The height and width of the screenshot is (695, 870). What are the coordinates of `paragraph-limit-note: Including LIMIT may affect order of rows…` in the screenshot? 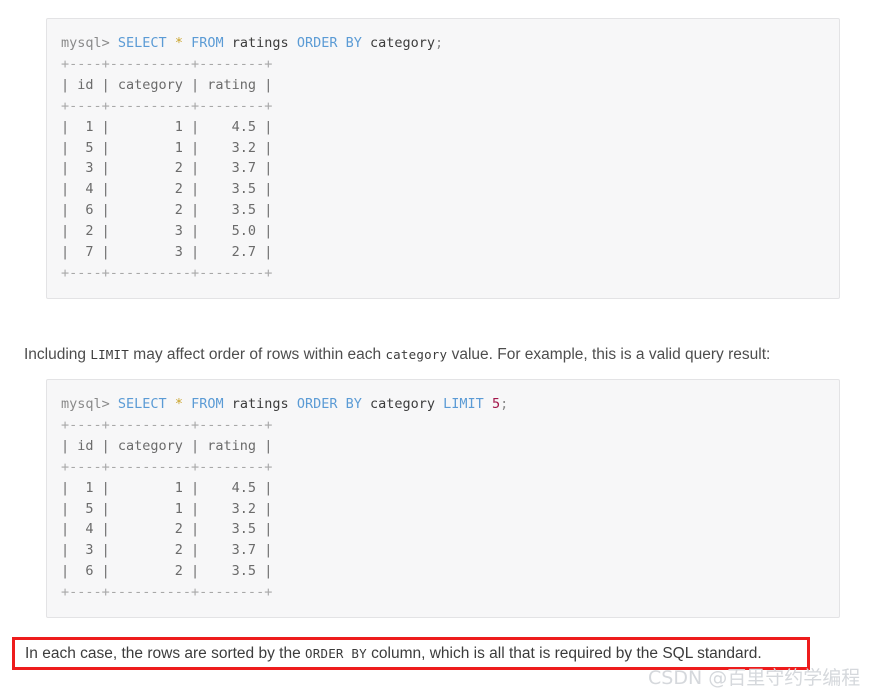 It's located at (434, 355).